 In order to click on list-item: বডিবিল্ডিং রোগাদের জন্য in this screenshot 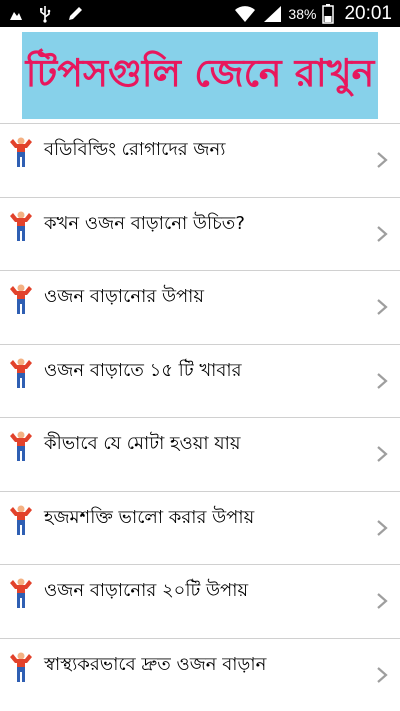, I will do `click(200, 160)`.